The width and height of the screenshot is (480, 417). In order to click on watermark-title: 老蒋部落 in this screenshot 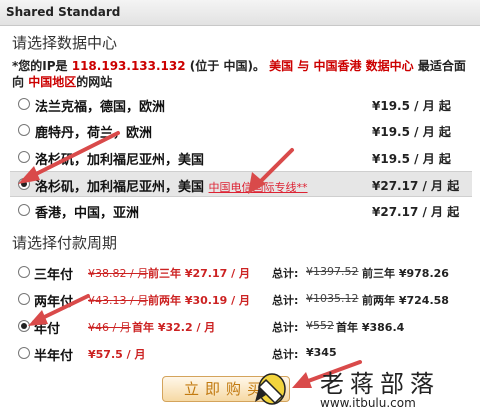, I will do `click(380, 384)`.